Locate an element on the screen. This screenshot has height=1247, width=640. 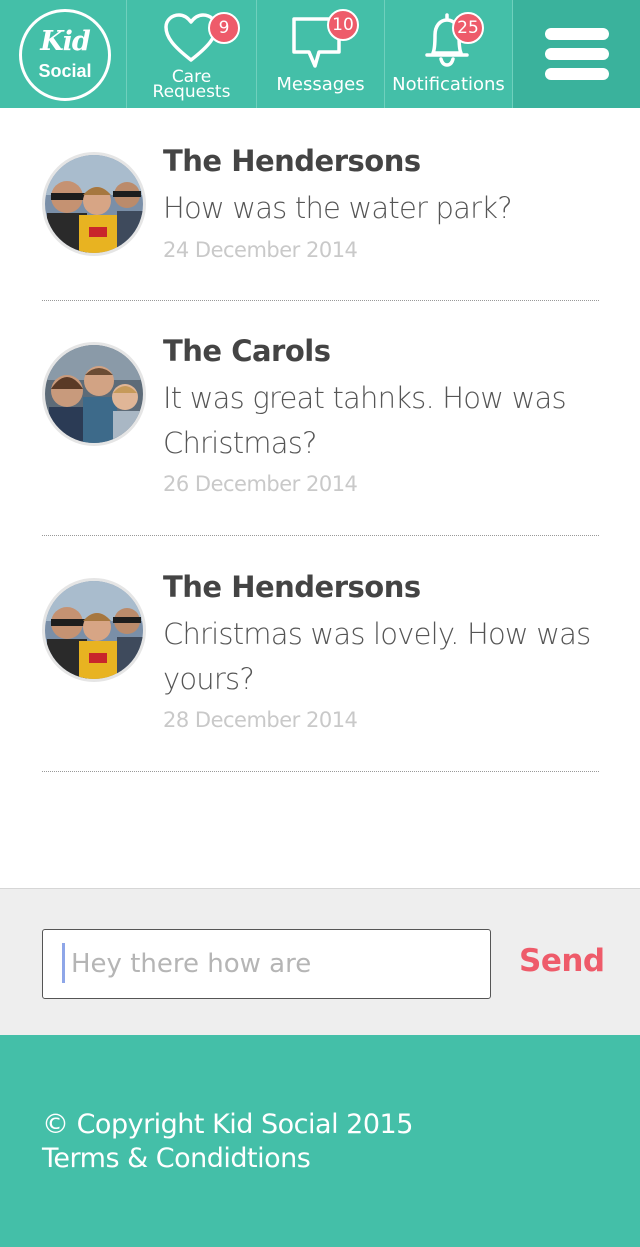
message-input is located at coordinates (266, 964).